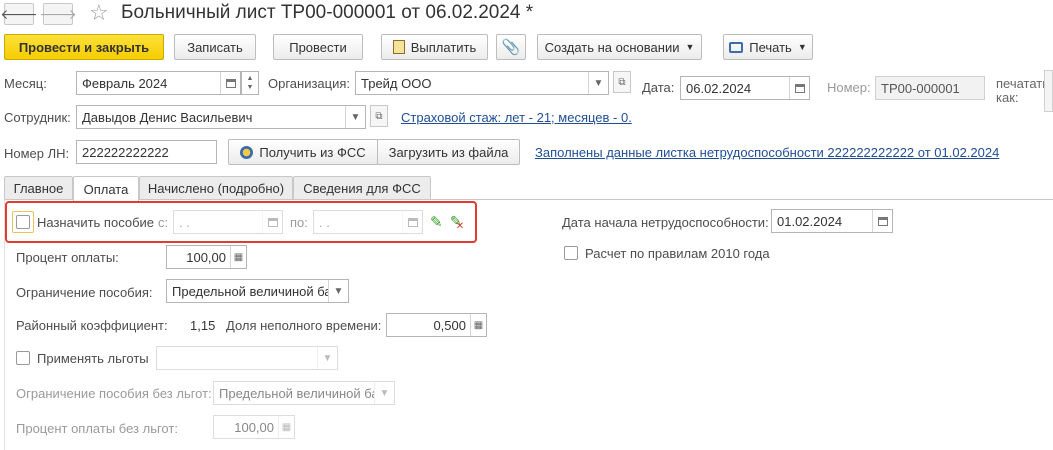  Describe the element at coordinates (436, 222) in the screenshot. I see `pencil-icon: ✎` at that location.